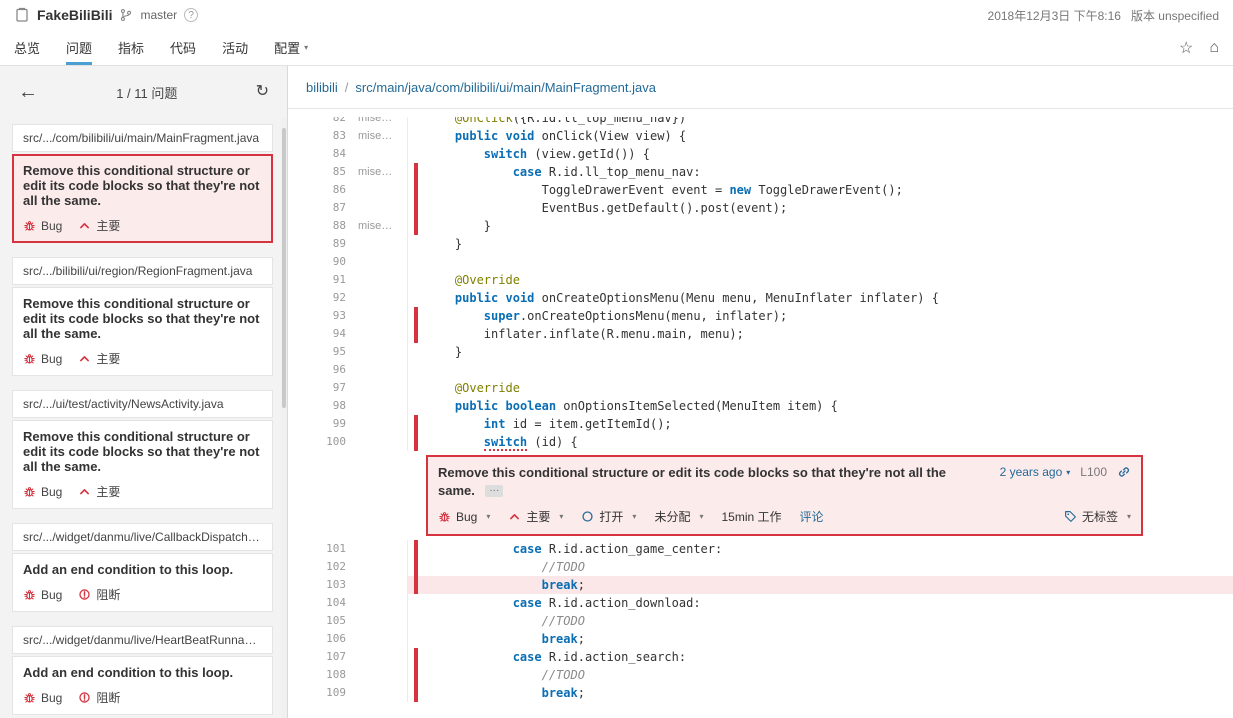  I want to click on line-number: 108, so click(329, 675).